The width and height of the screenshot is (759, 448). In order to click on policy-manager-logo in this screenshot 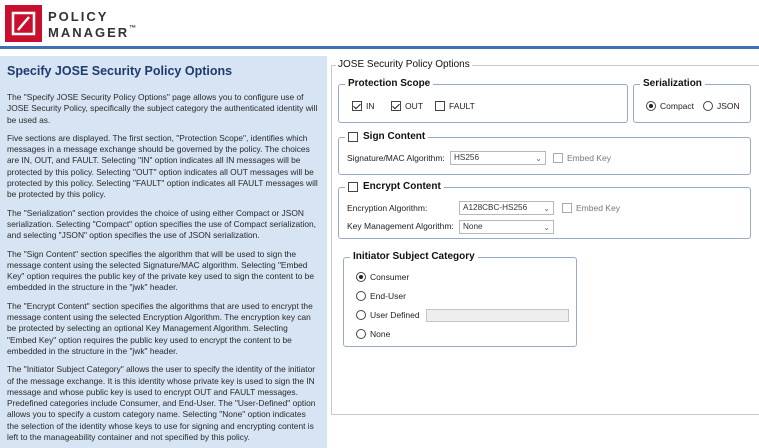, I will do `click(23, 23)`.